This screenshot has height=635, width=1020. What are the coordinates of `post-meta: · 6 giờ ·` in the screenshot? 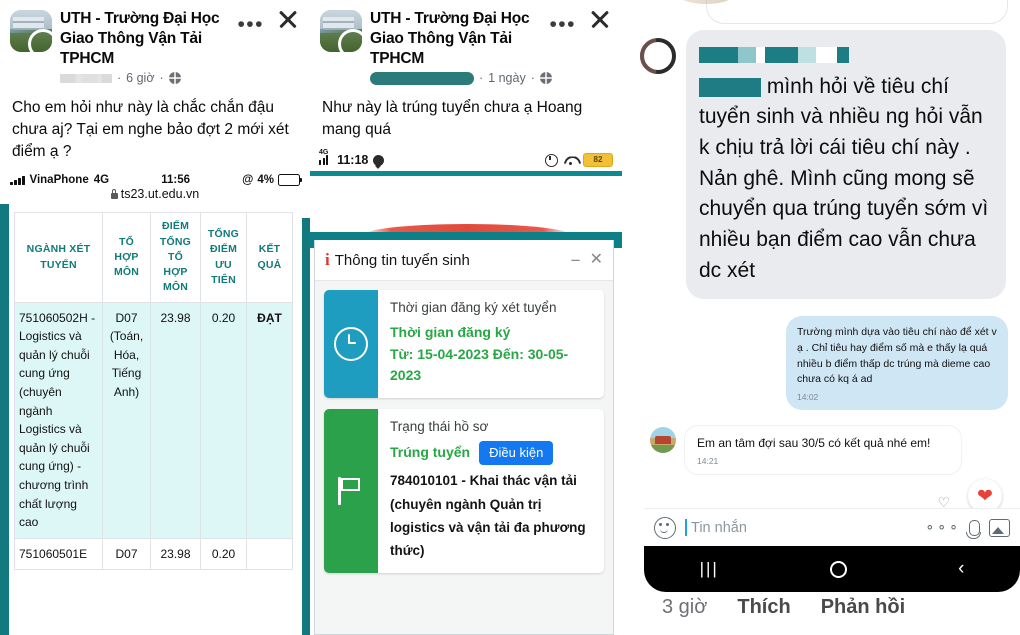 It's located at (181, 78).